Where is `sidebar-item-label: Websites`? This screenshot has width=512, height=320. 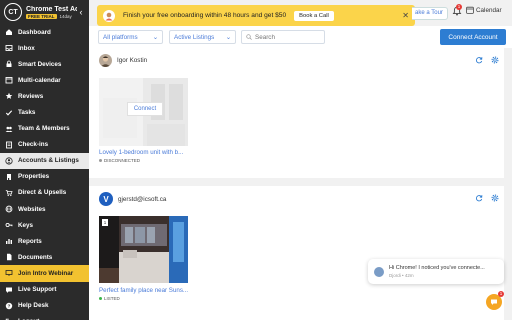
sidebar-item-label: Websites is located at coordinates (32, 209).